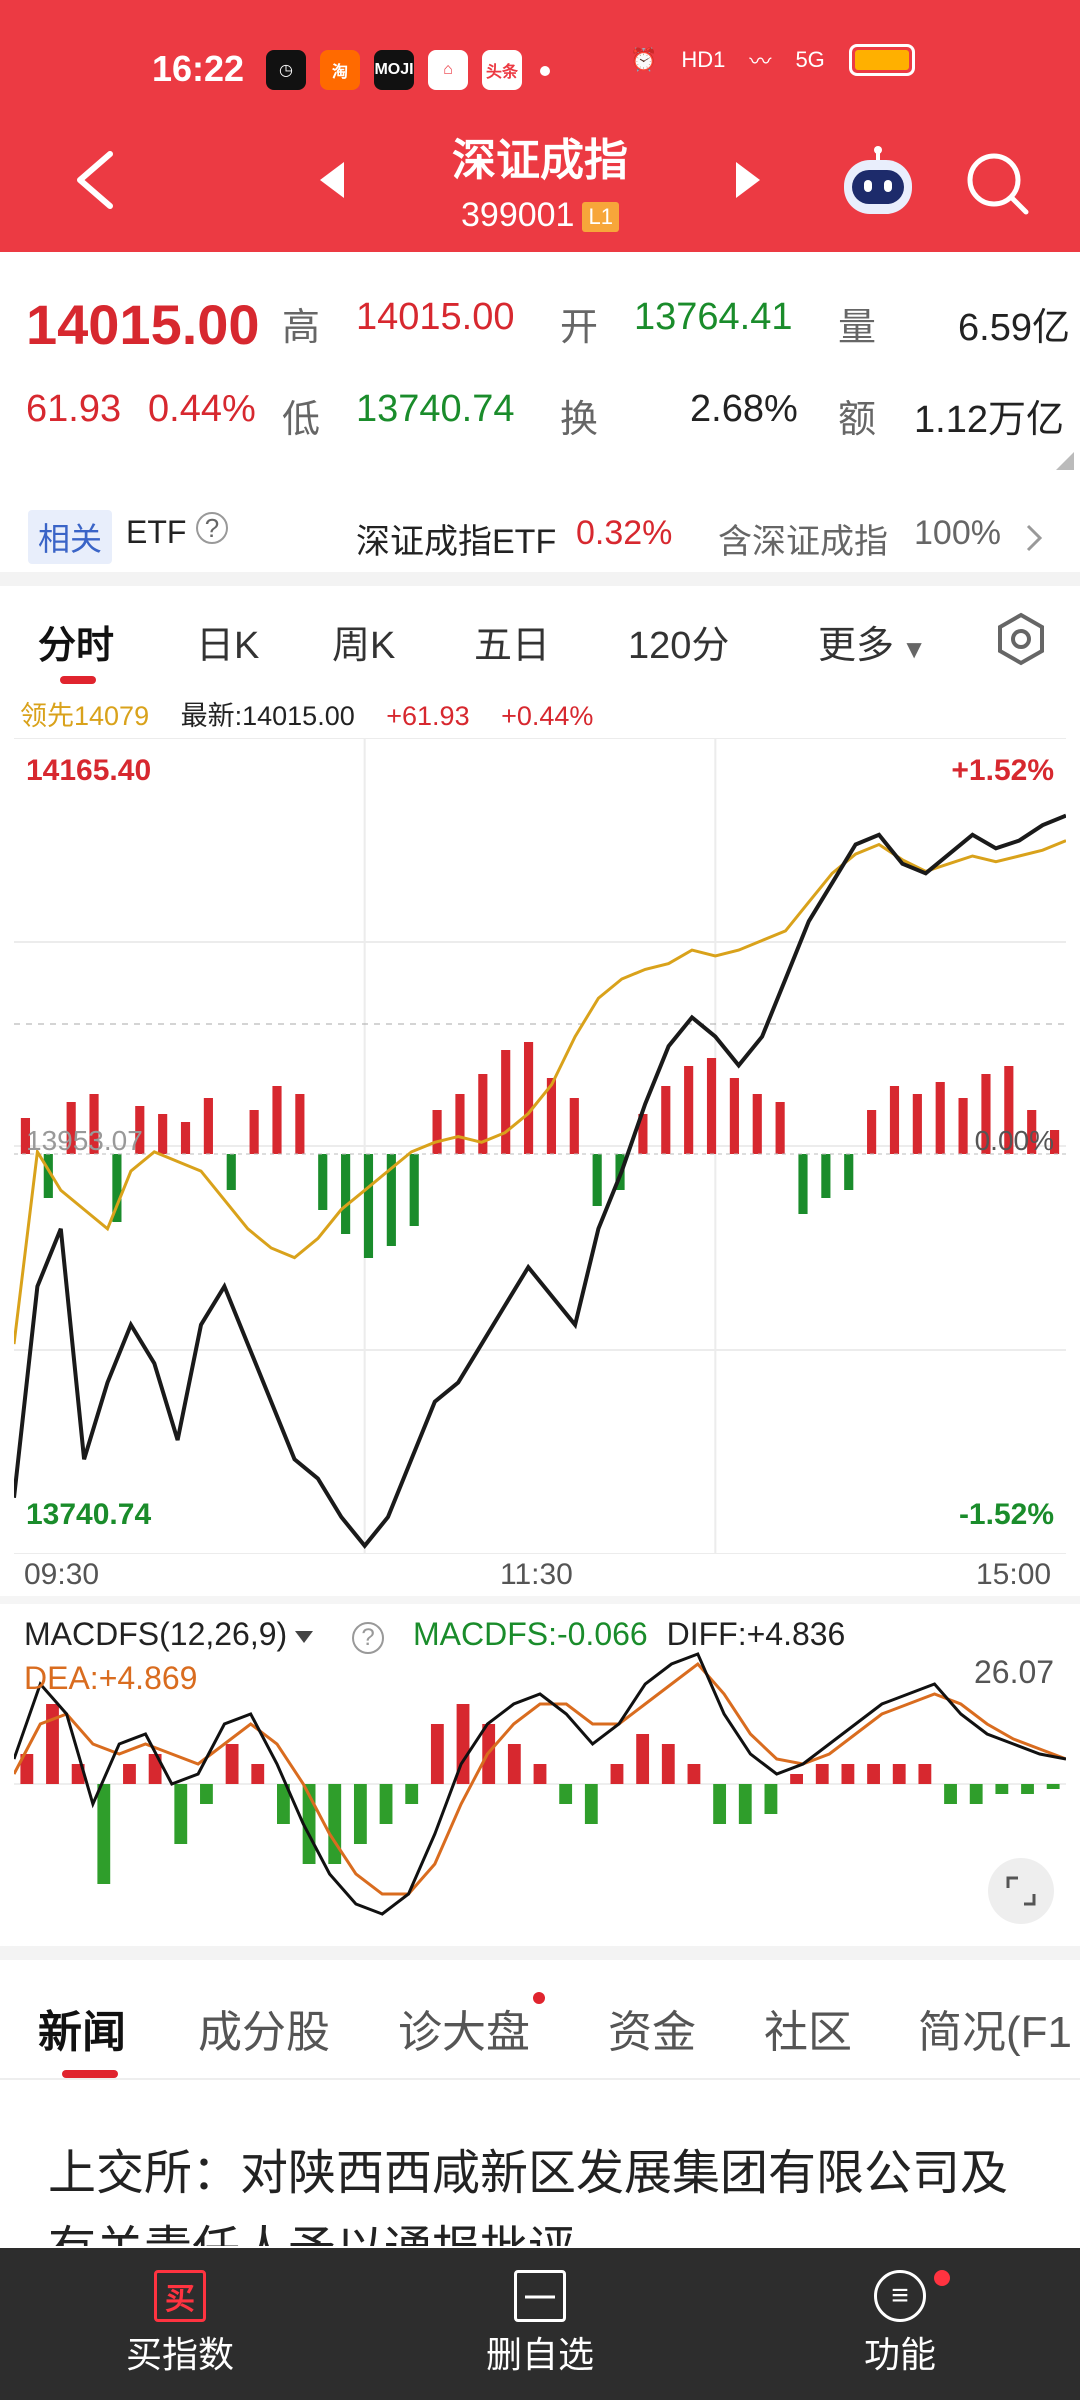  Describe the element at coordinates (545, 71) in the screenshot. I see `more-notifications-dot` at that location.